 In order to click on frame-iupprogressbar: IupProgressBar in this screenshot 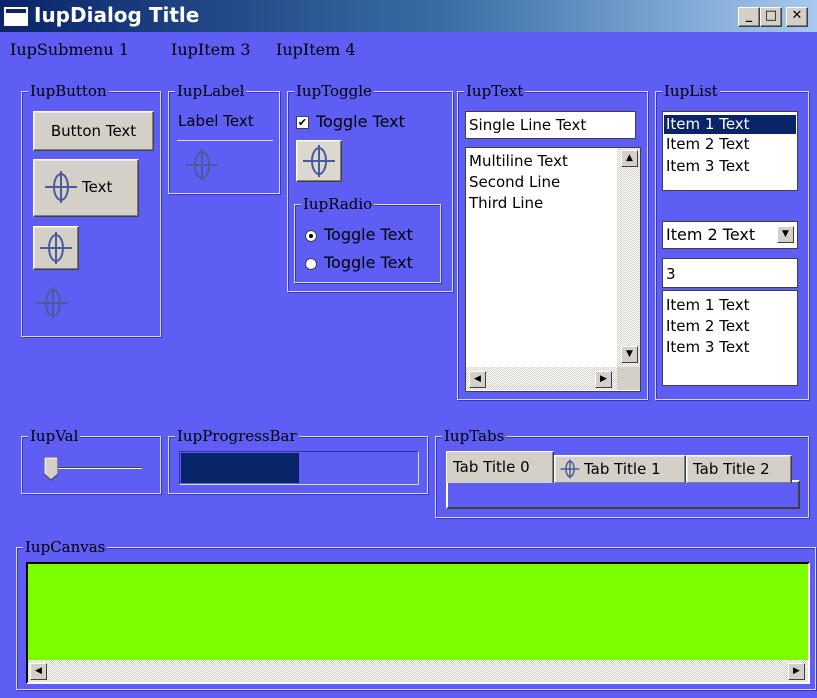, I will do `click(298, 460)`.